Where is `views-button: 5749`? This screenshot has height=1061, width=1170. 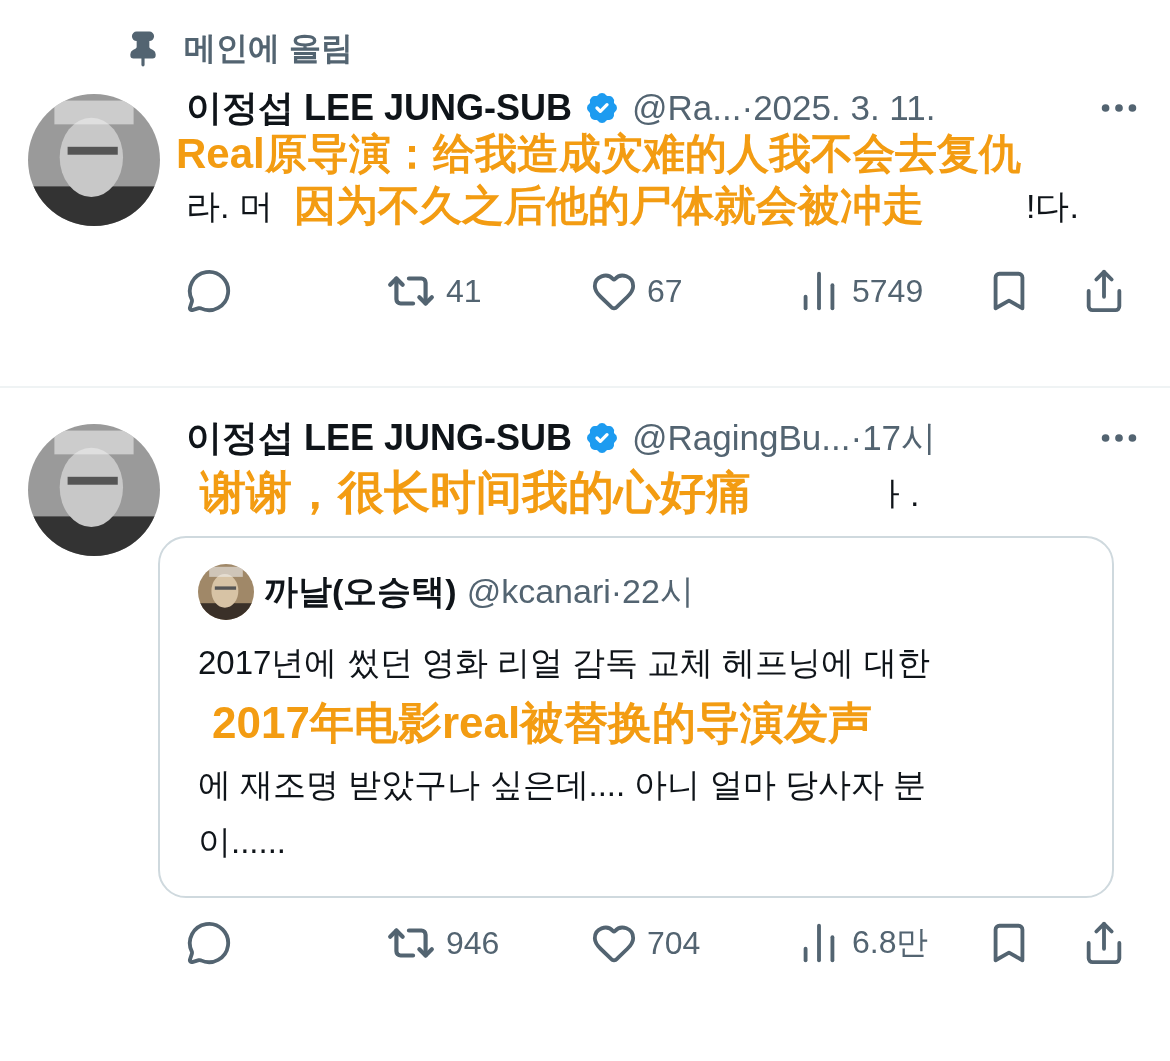 views-button: 5749 is located at coordinates (891, 291).